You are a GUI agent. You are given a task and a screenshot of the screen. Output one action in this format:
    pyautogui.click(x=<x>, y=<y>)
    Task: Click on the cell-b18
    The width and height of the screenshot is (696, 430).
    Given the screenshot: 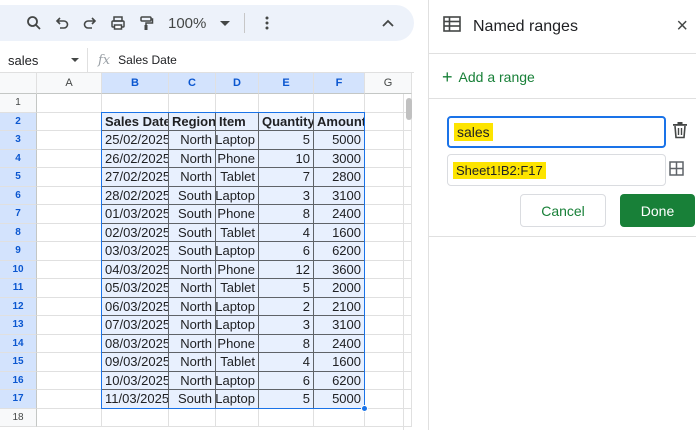 What is the action you would take?
    pyautogui.click(x=135, y=417)
    